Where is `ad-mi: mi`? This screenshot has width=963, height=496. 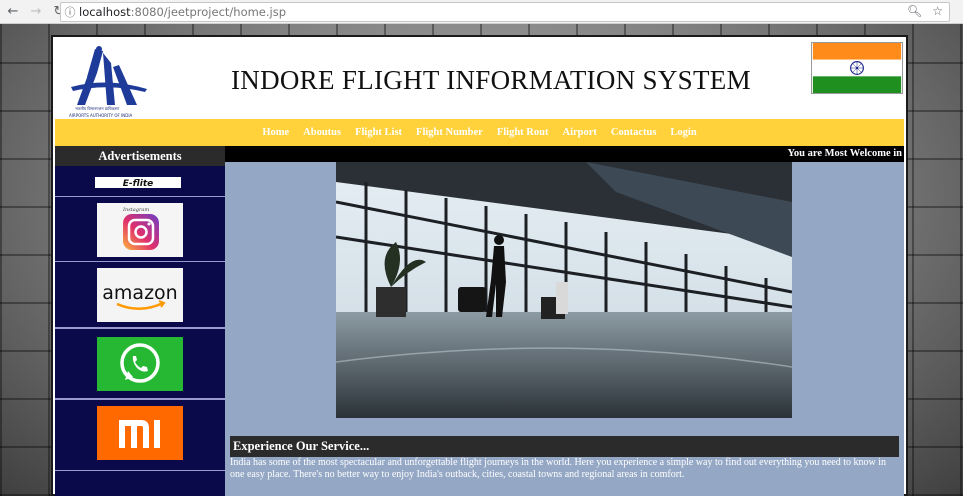
ad-mi: mi is located at coordinates (140, 435).